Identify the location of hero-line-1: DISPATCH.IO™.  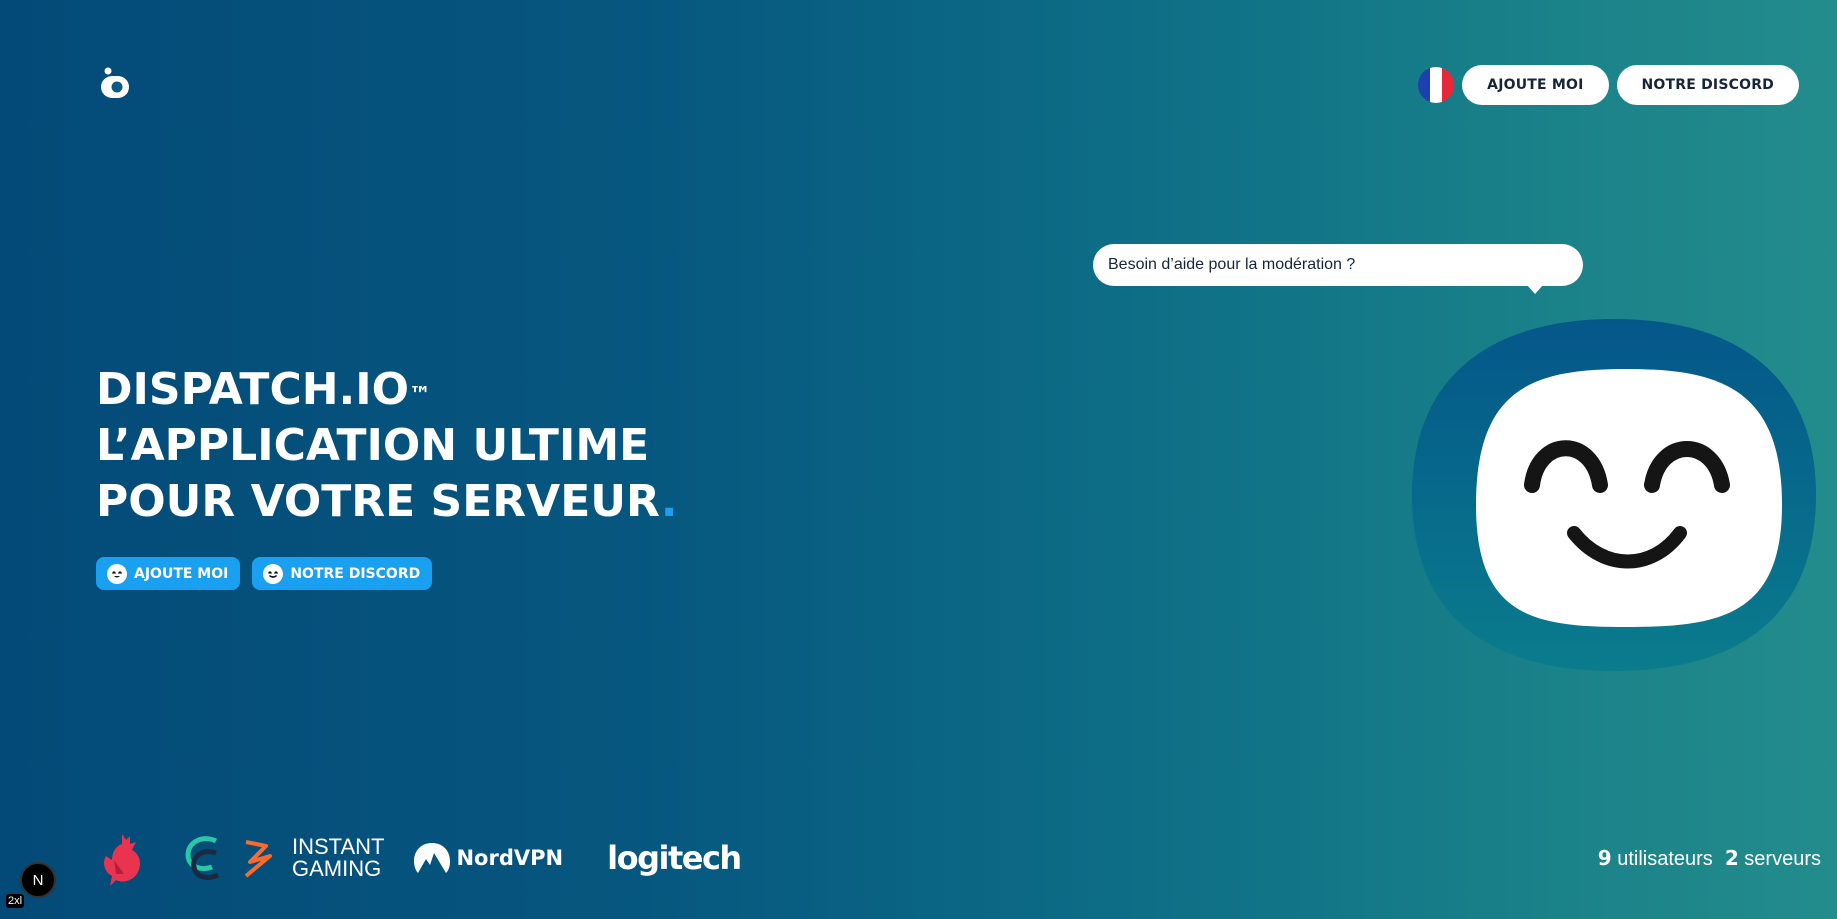
(264, 389).